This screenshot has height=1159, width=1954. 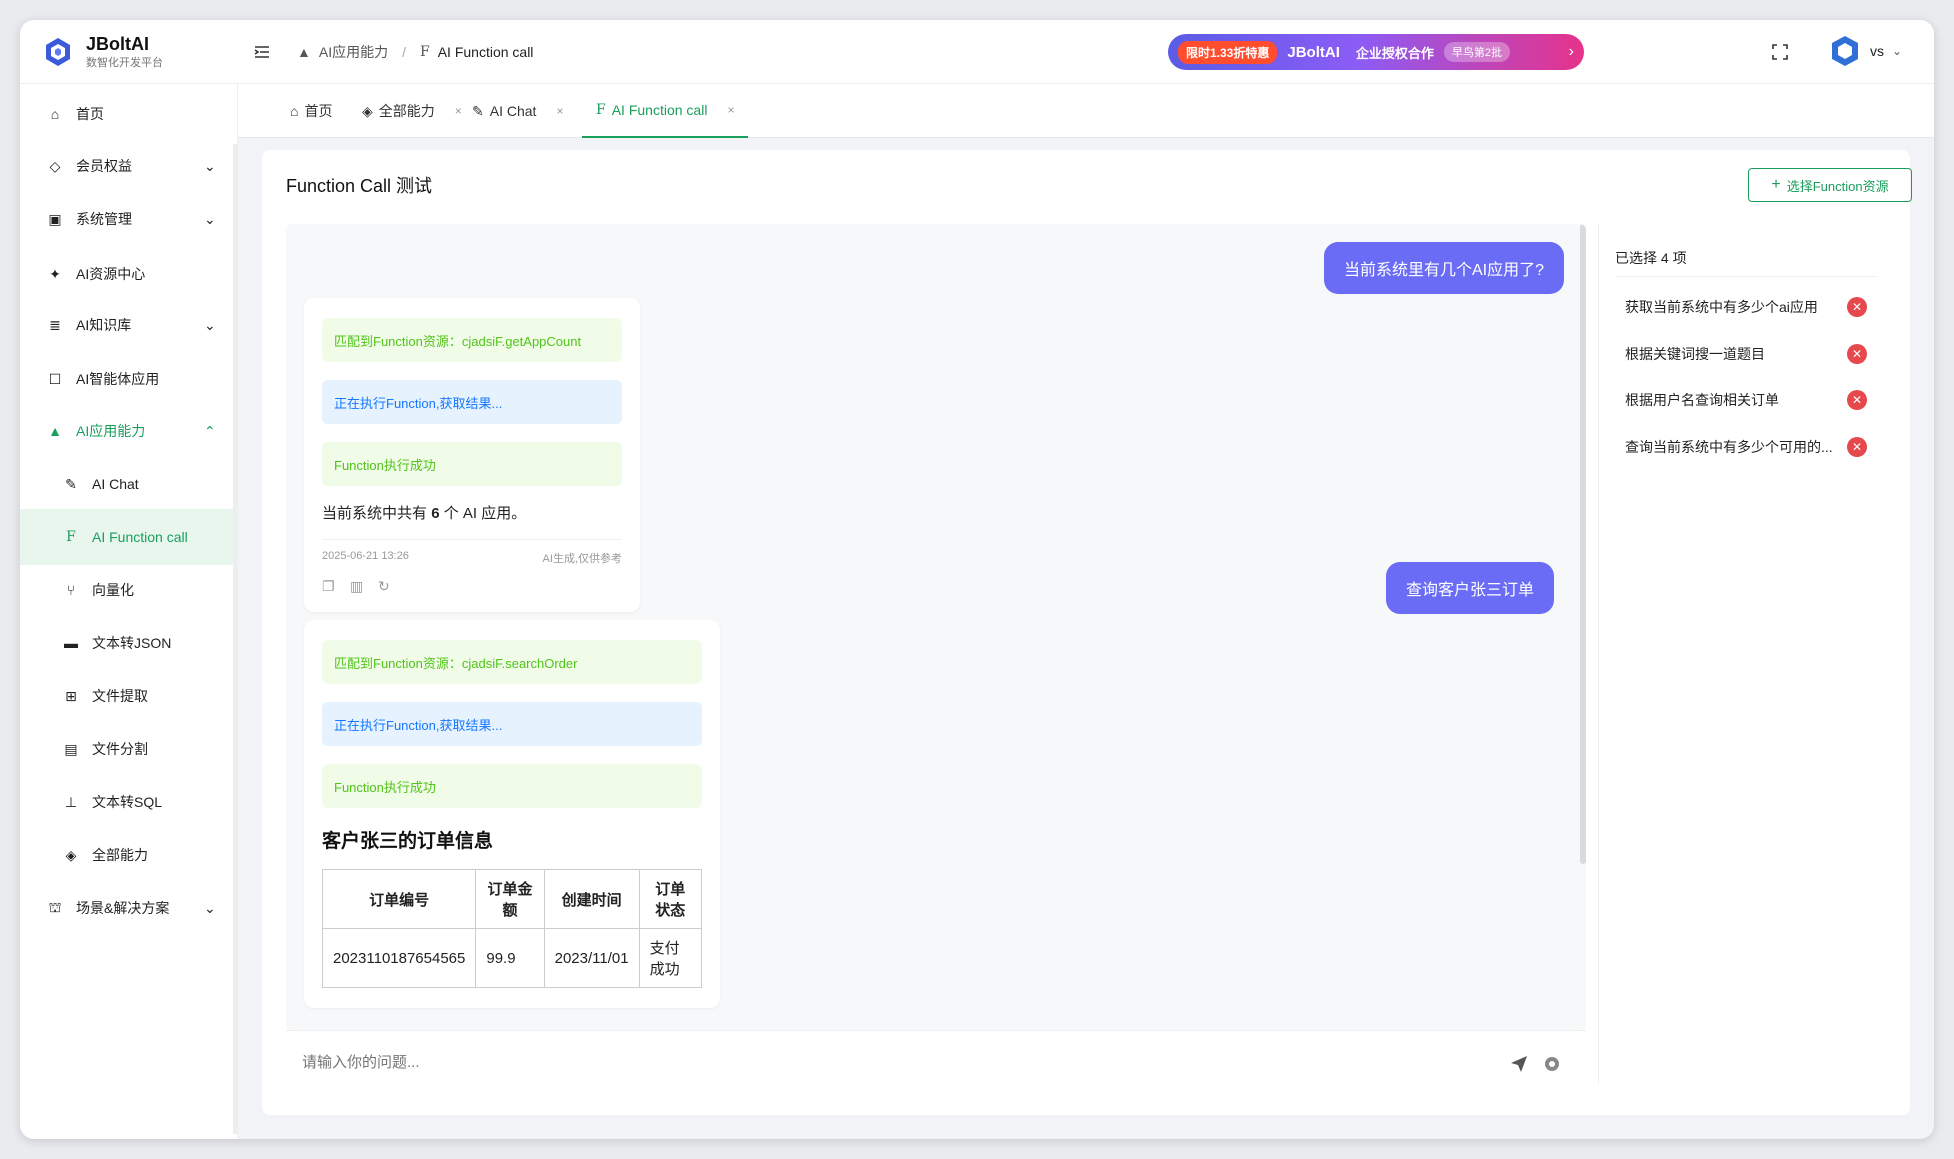 What do you see at coordinates (55, 906) in the screenshot?
I see `scene-icon: ⛫` at bounding box center [55, 906].